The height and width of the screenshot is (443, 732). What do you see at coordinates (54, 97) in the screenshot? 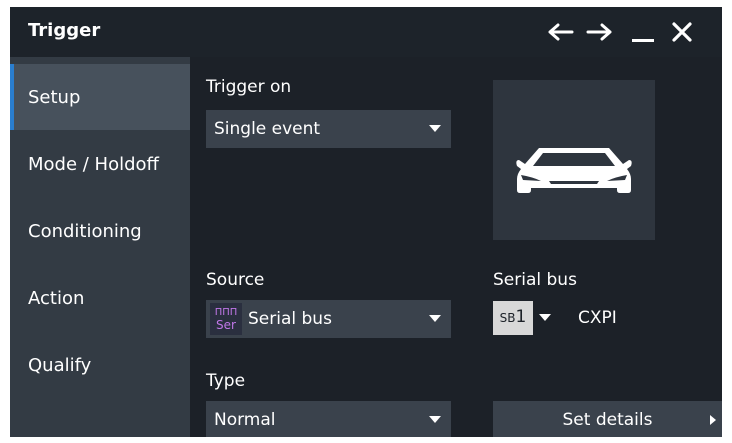
I see `sidebar-item-label: Setup` at bounding box center [54, 97].